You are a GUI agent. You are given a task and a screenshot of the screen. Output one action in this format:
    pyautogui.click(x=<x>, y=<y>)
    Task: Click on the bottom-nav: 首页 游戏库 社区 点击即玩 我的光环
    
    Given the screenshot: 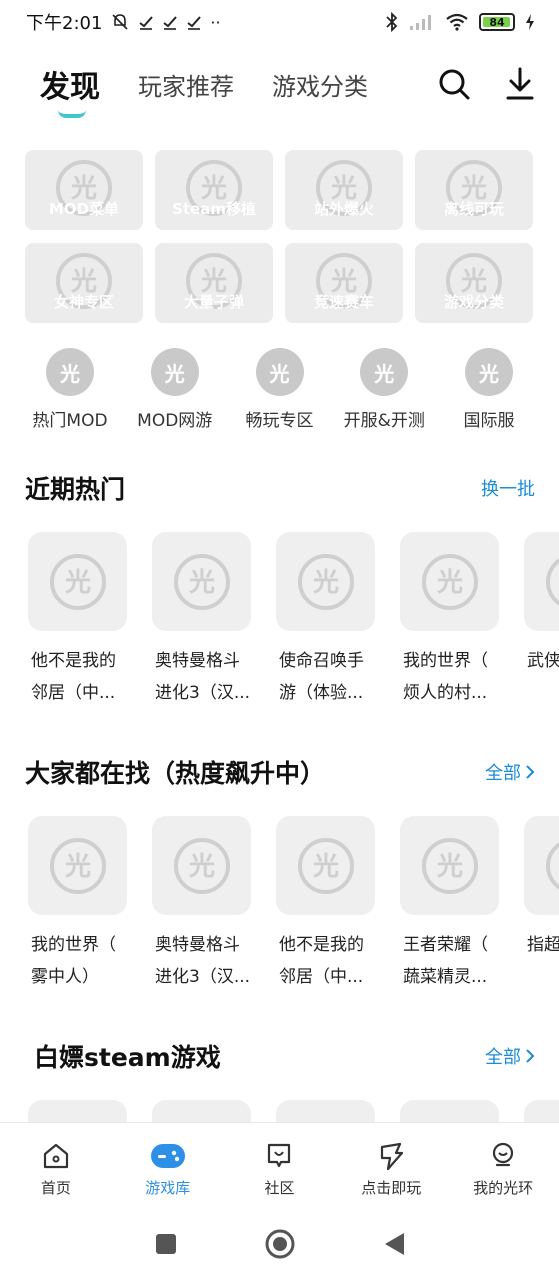 What is the action you would take?
    pyautogui.click(x=279, y=1165)
    